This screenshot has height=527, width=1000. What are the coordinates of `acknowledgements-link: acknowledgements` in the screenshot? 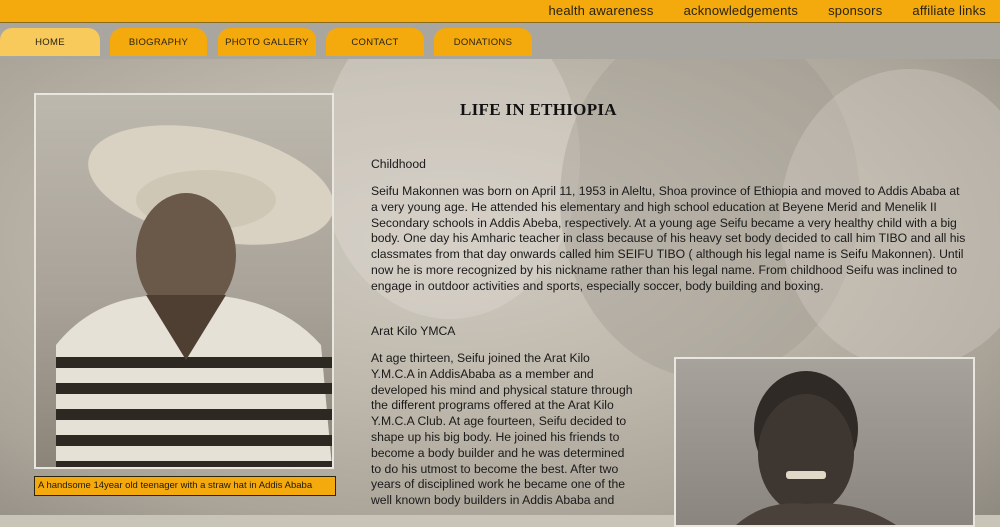 It's located at (741, 10).